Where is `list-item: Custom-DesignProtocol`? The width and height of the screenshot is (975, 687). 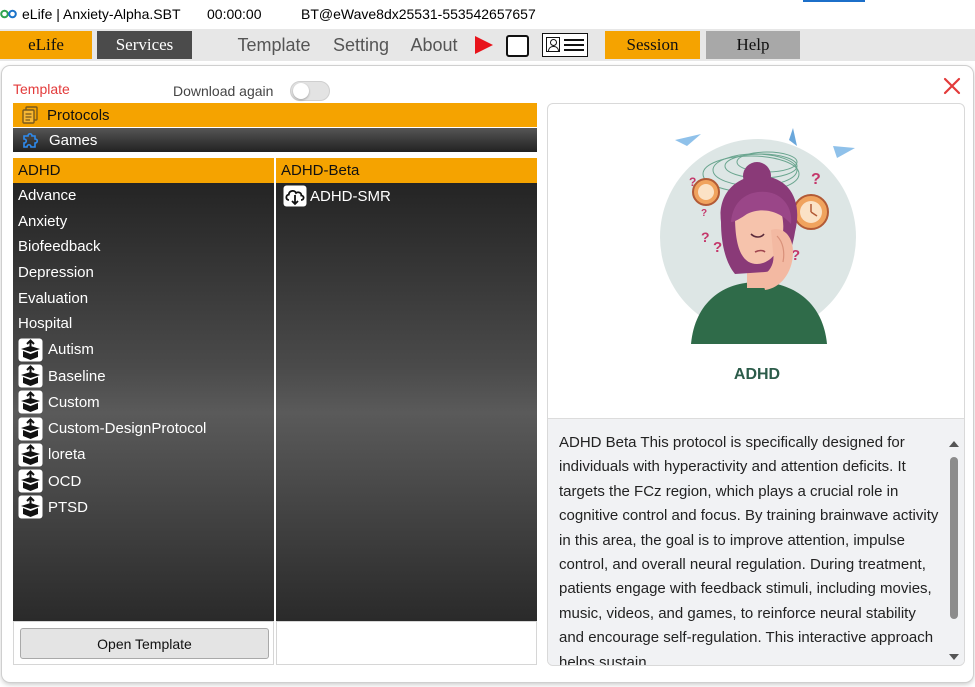 list-item: Custom-DesignProtocol is located at coordinates (143, 428).